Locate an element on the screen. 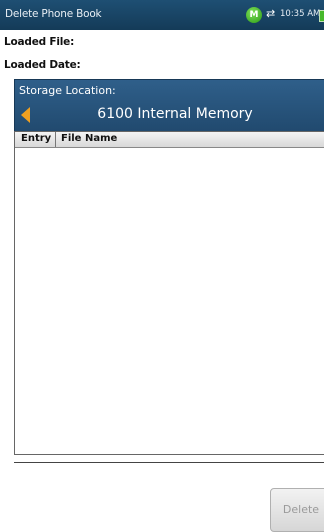 The image size is (324, 532). loaded-file-label: Loaded File: is located at coordinates (39, 42).